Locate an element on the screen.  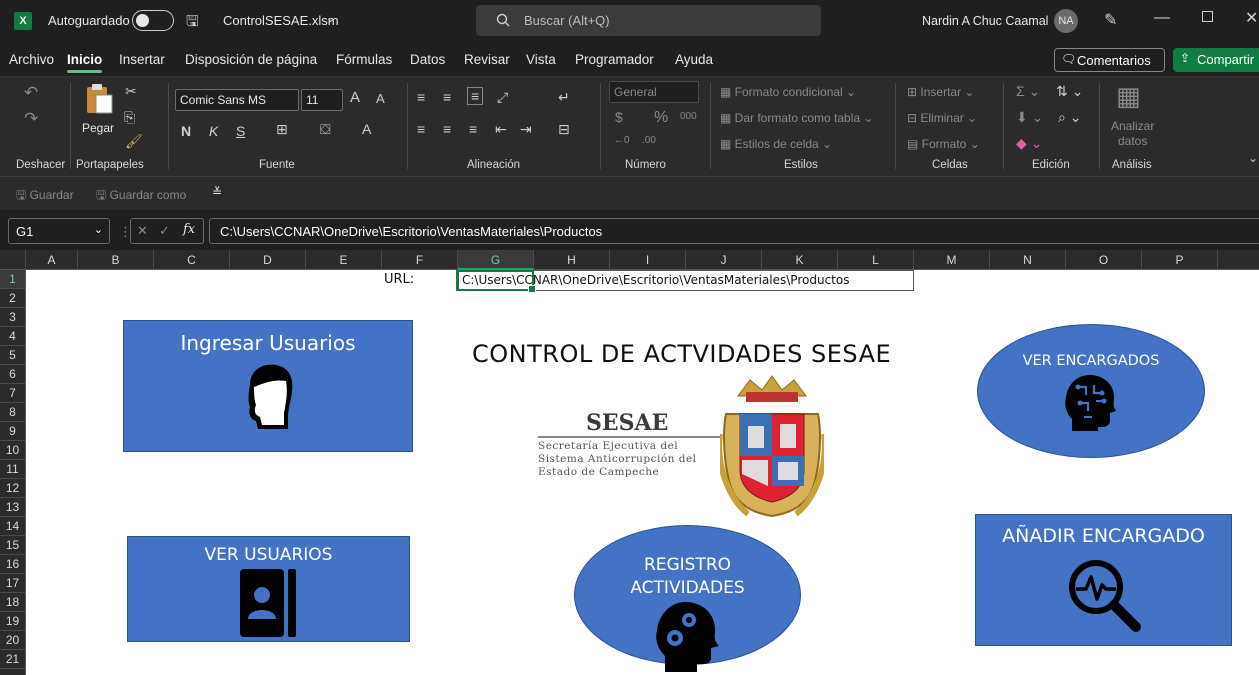
qat-customize-icon: ≚ is located at coordinates (217, 192).